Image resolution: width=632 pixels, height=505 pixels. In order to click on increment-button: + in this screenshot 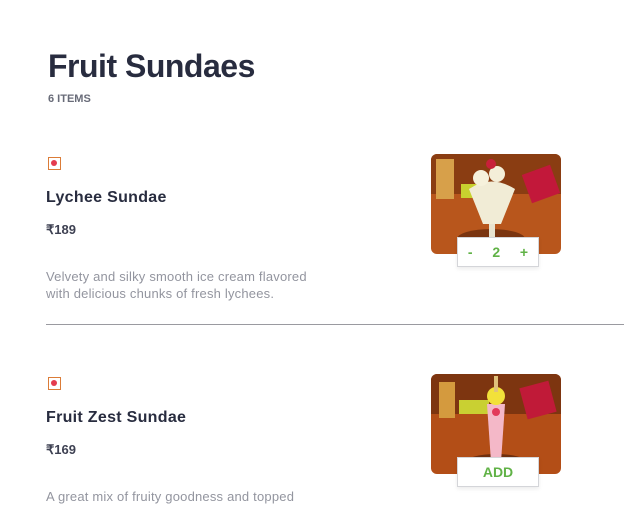, I will do `click(524, 252)`.